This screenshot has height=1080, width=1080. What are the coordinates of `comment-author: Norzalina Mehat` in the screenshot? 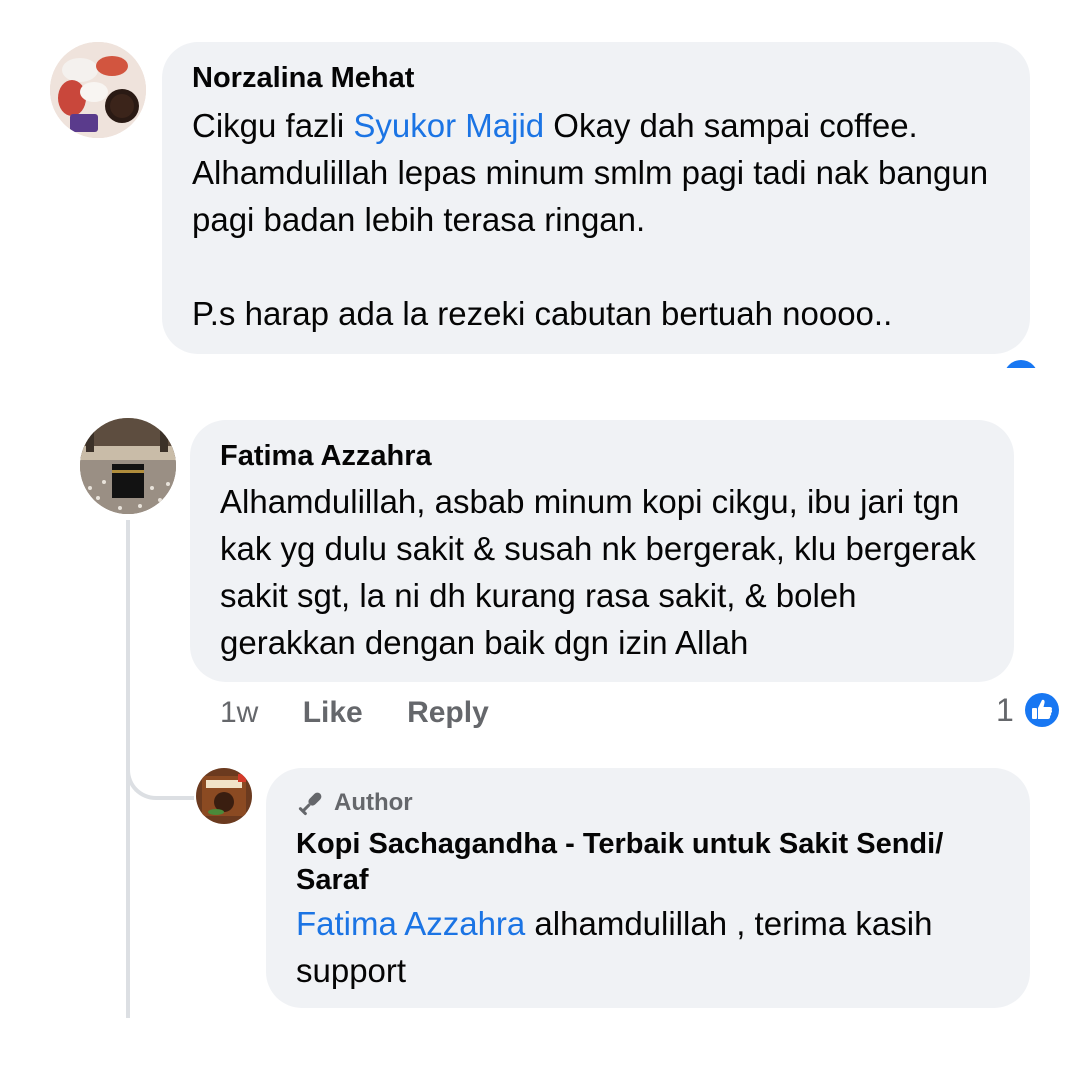 It's located at (596, 78).